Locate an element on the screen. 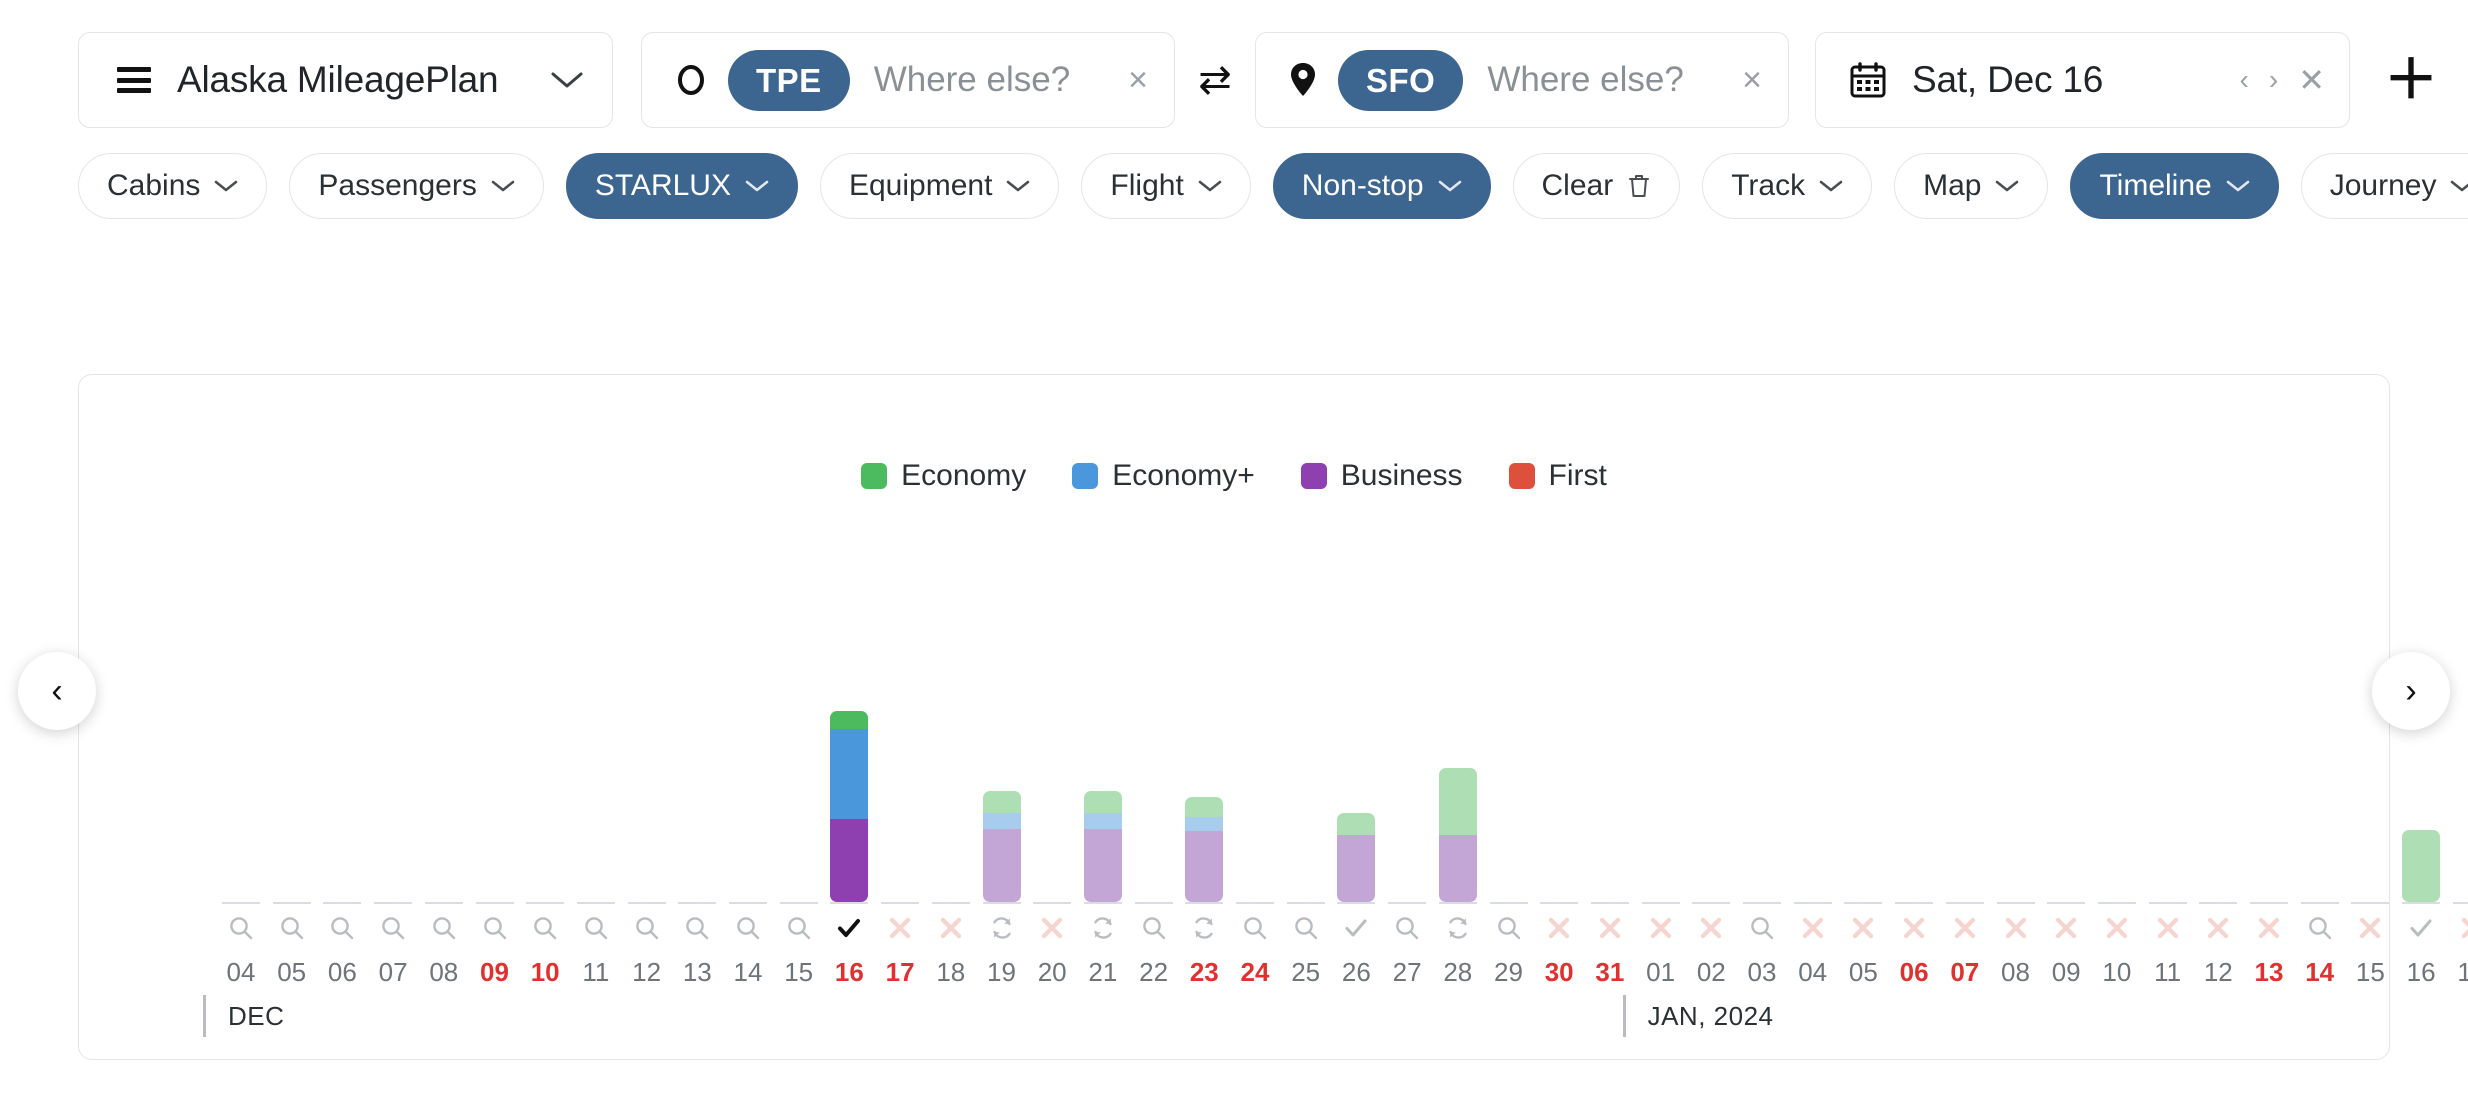 This screenshot has height=1096, width=2468. filter-passengers: Passengers is located at coordinates (416, 186).